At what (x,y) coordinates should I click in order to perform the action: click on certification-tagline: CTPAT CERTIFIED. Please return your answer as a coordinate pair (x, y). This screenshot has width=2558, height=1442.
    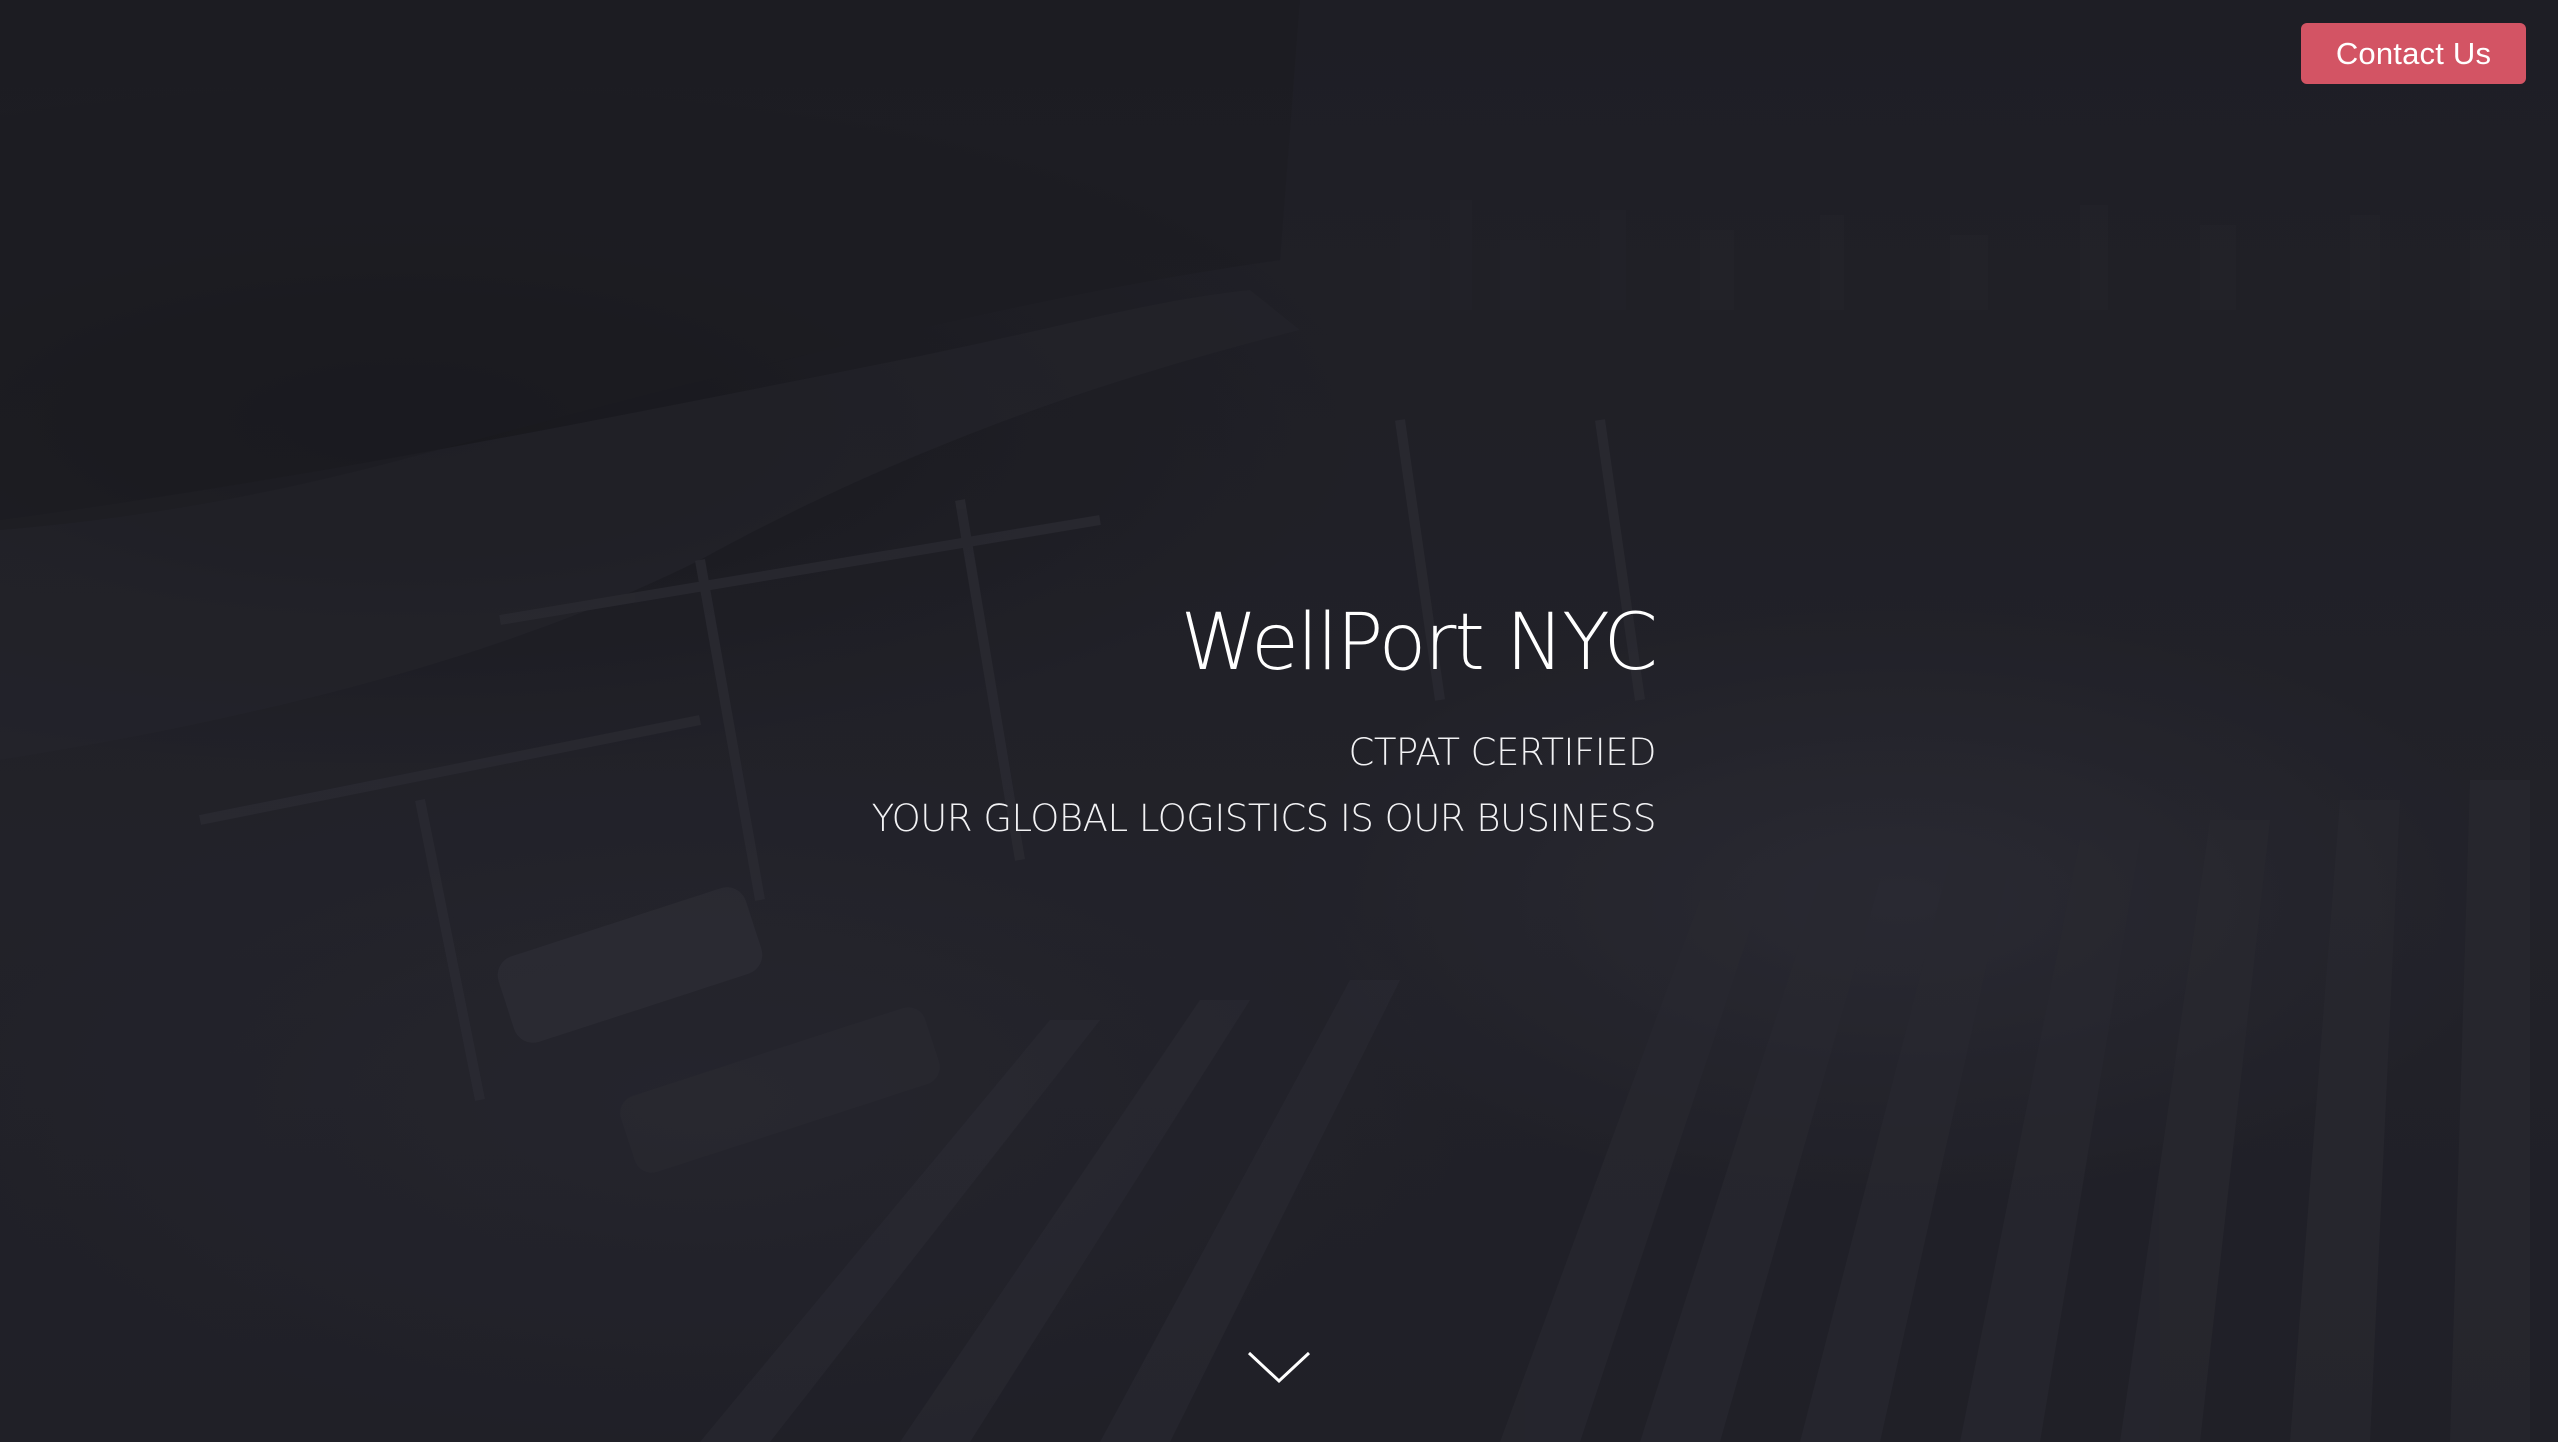
    Looking at the image, I should click on (1502, 752).